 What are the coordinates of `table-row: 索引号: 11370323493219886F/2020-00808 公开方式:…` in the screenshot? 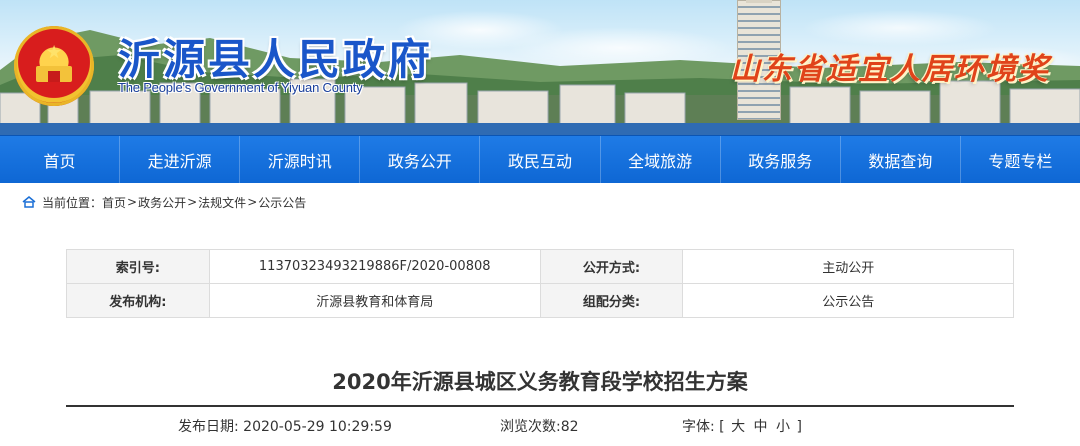 It's located at (540, 266).